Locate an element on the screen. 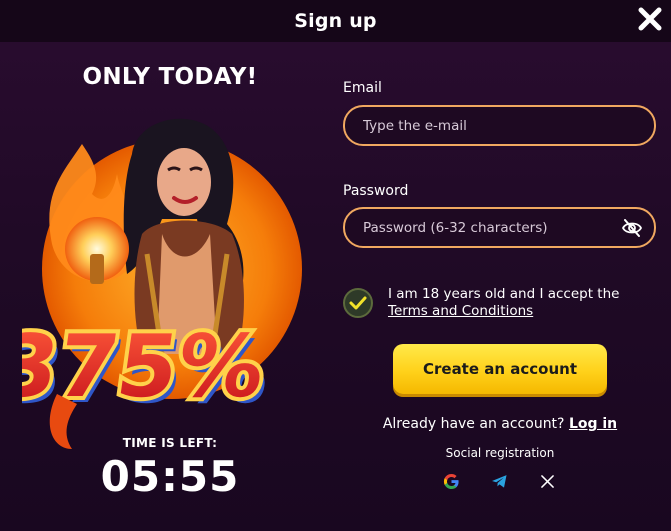 This screenshot has height=531, width=671. social-buttons is located at coordinates (500, 481).